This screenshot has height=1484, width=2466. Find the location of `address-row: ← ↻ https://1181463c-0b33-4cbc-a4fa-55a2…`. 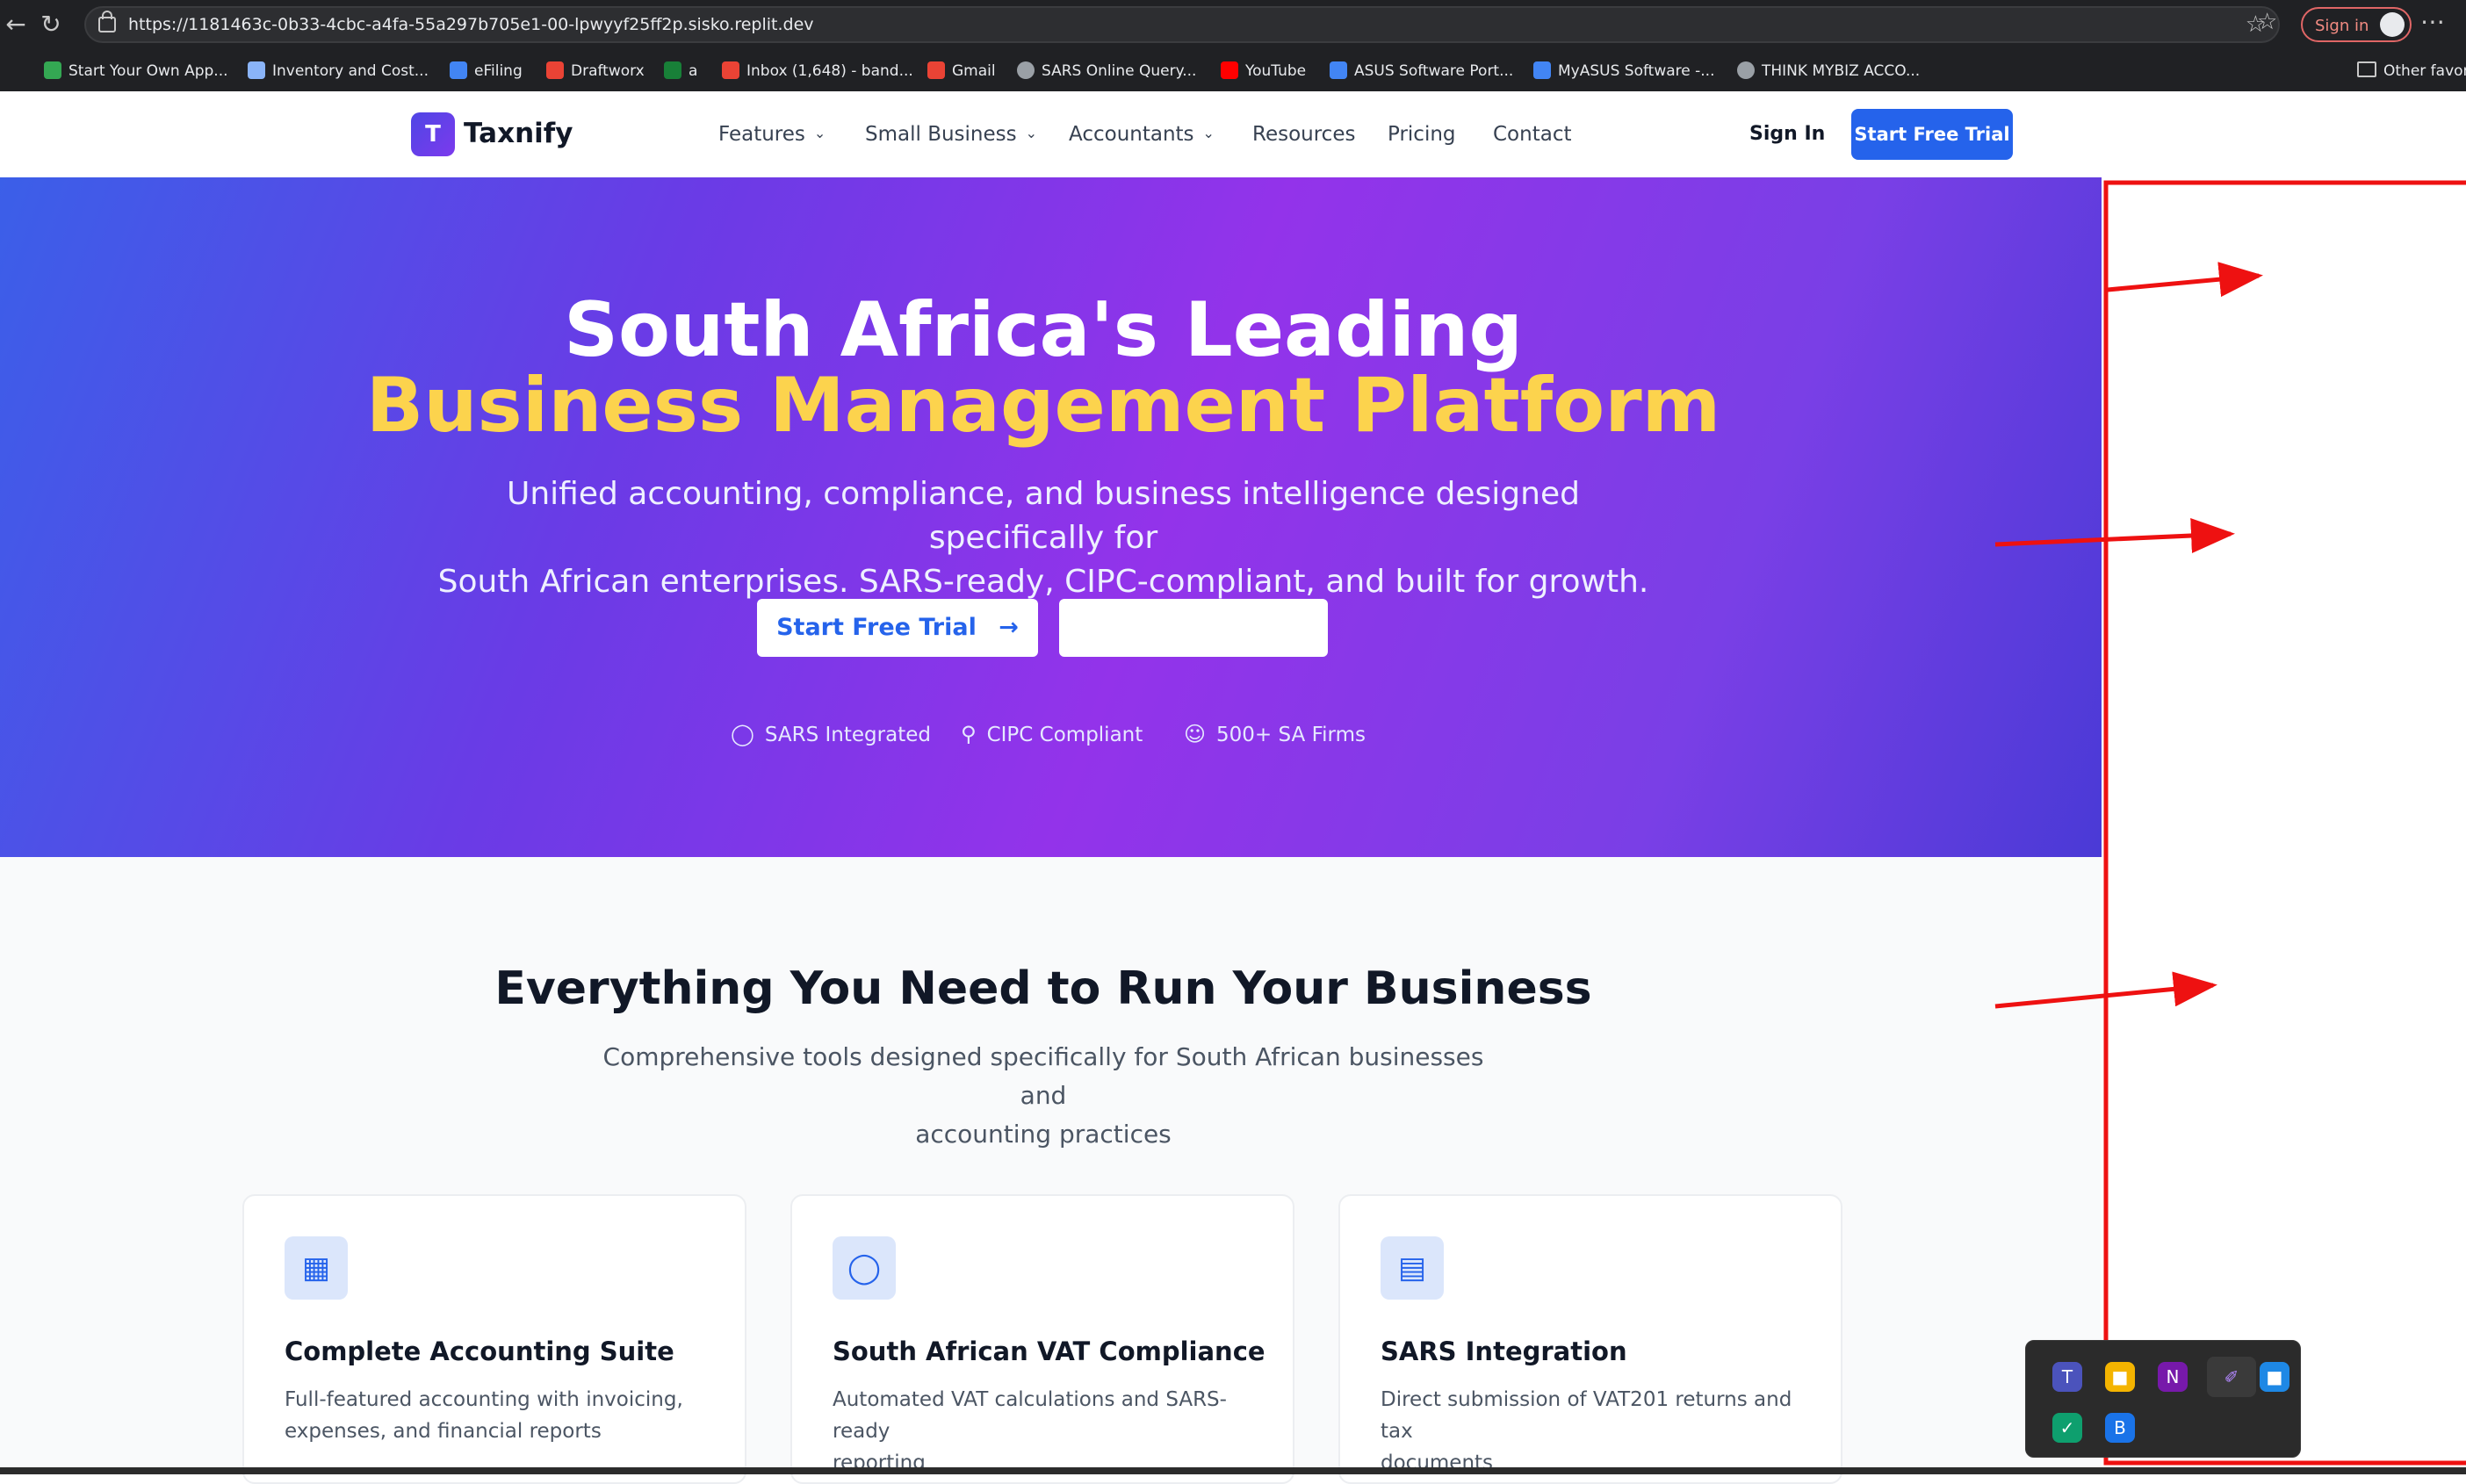

address-row: ← ↻ https://1181463c-0b33-4cbc-a4fa-55a2… is located at coordinates (1233, 25).